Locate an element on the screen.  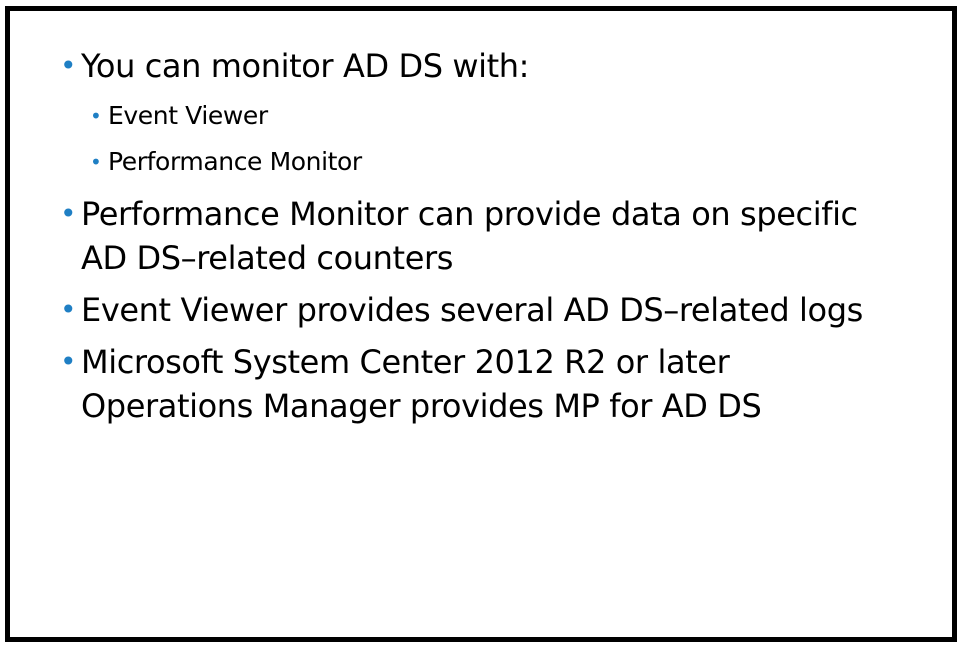
sub-bullet-text: Performance Monitor is located at coordinates (235, 161).